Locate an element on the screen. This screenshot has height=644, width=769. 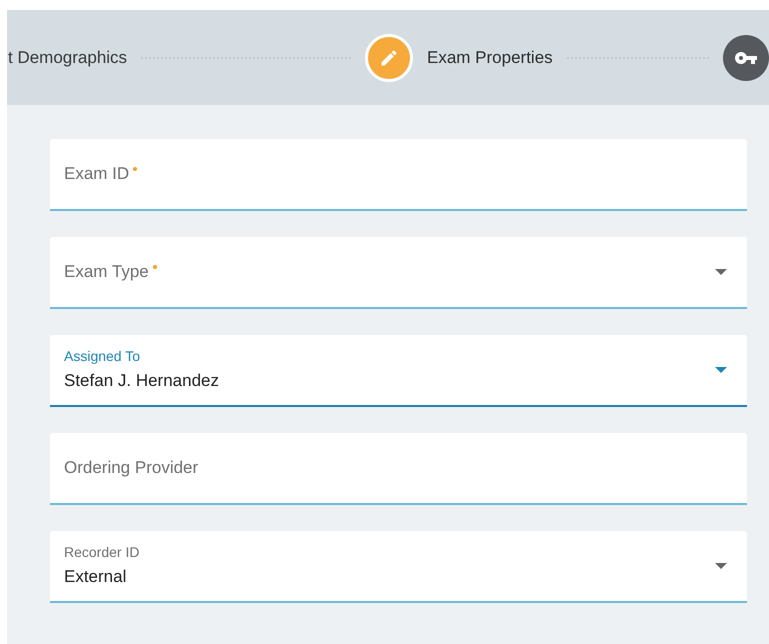
field-label: Exam Type is located at coordinates (106, 272).